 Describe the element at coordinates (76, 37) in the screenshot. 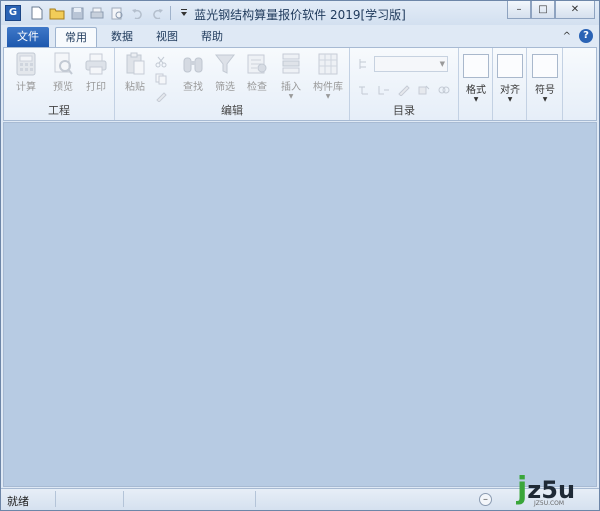

I see `tab-home: 常用` at that location.